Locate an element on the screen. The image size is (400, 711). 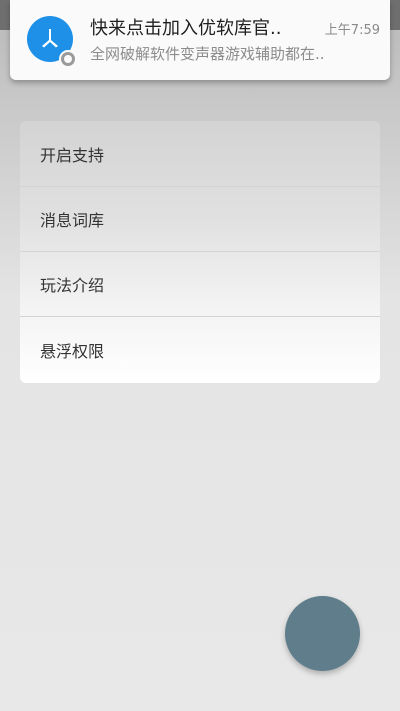
notification-card: 快来点击加入优软库官.. 上午7:59 全网破解软件变声器游戏辅助都在.. is located at coordinates (200, 40).